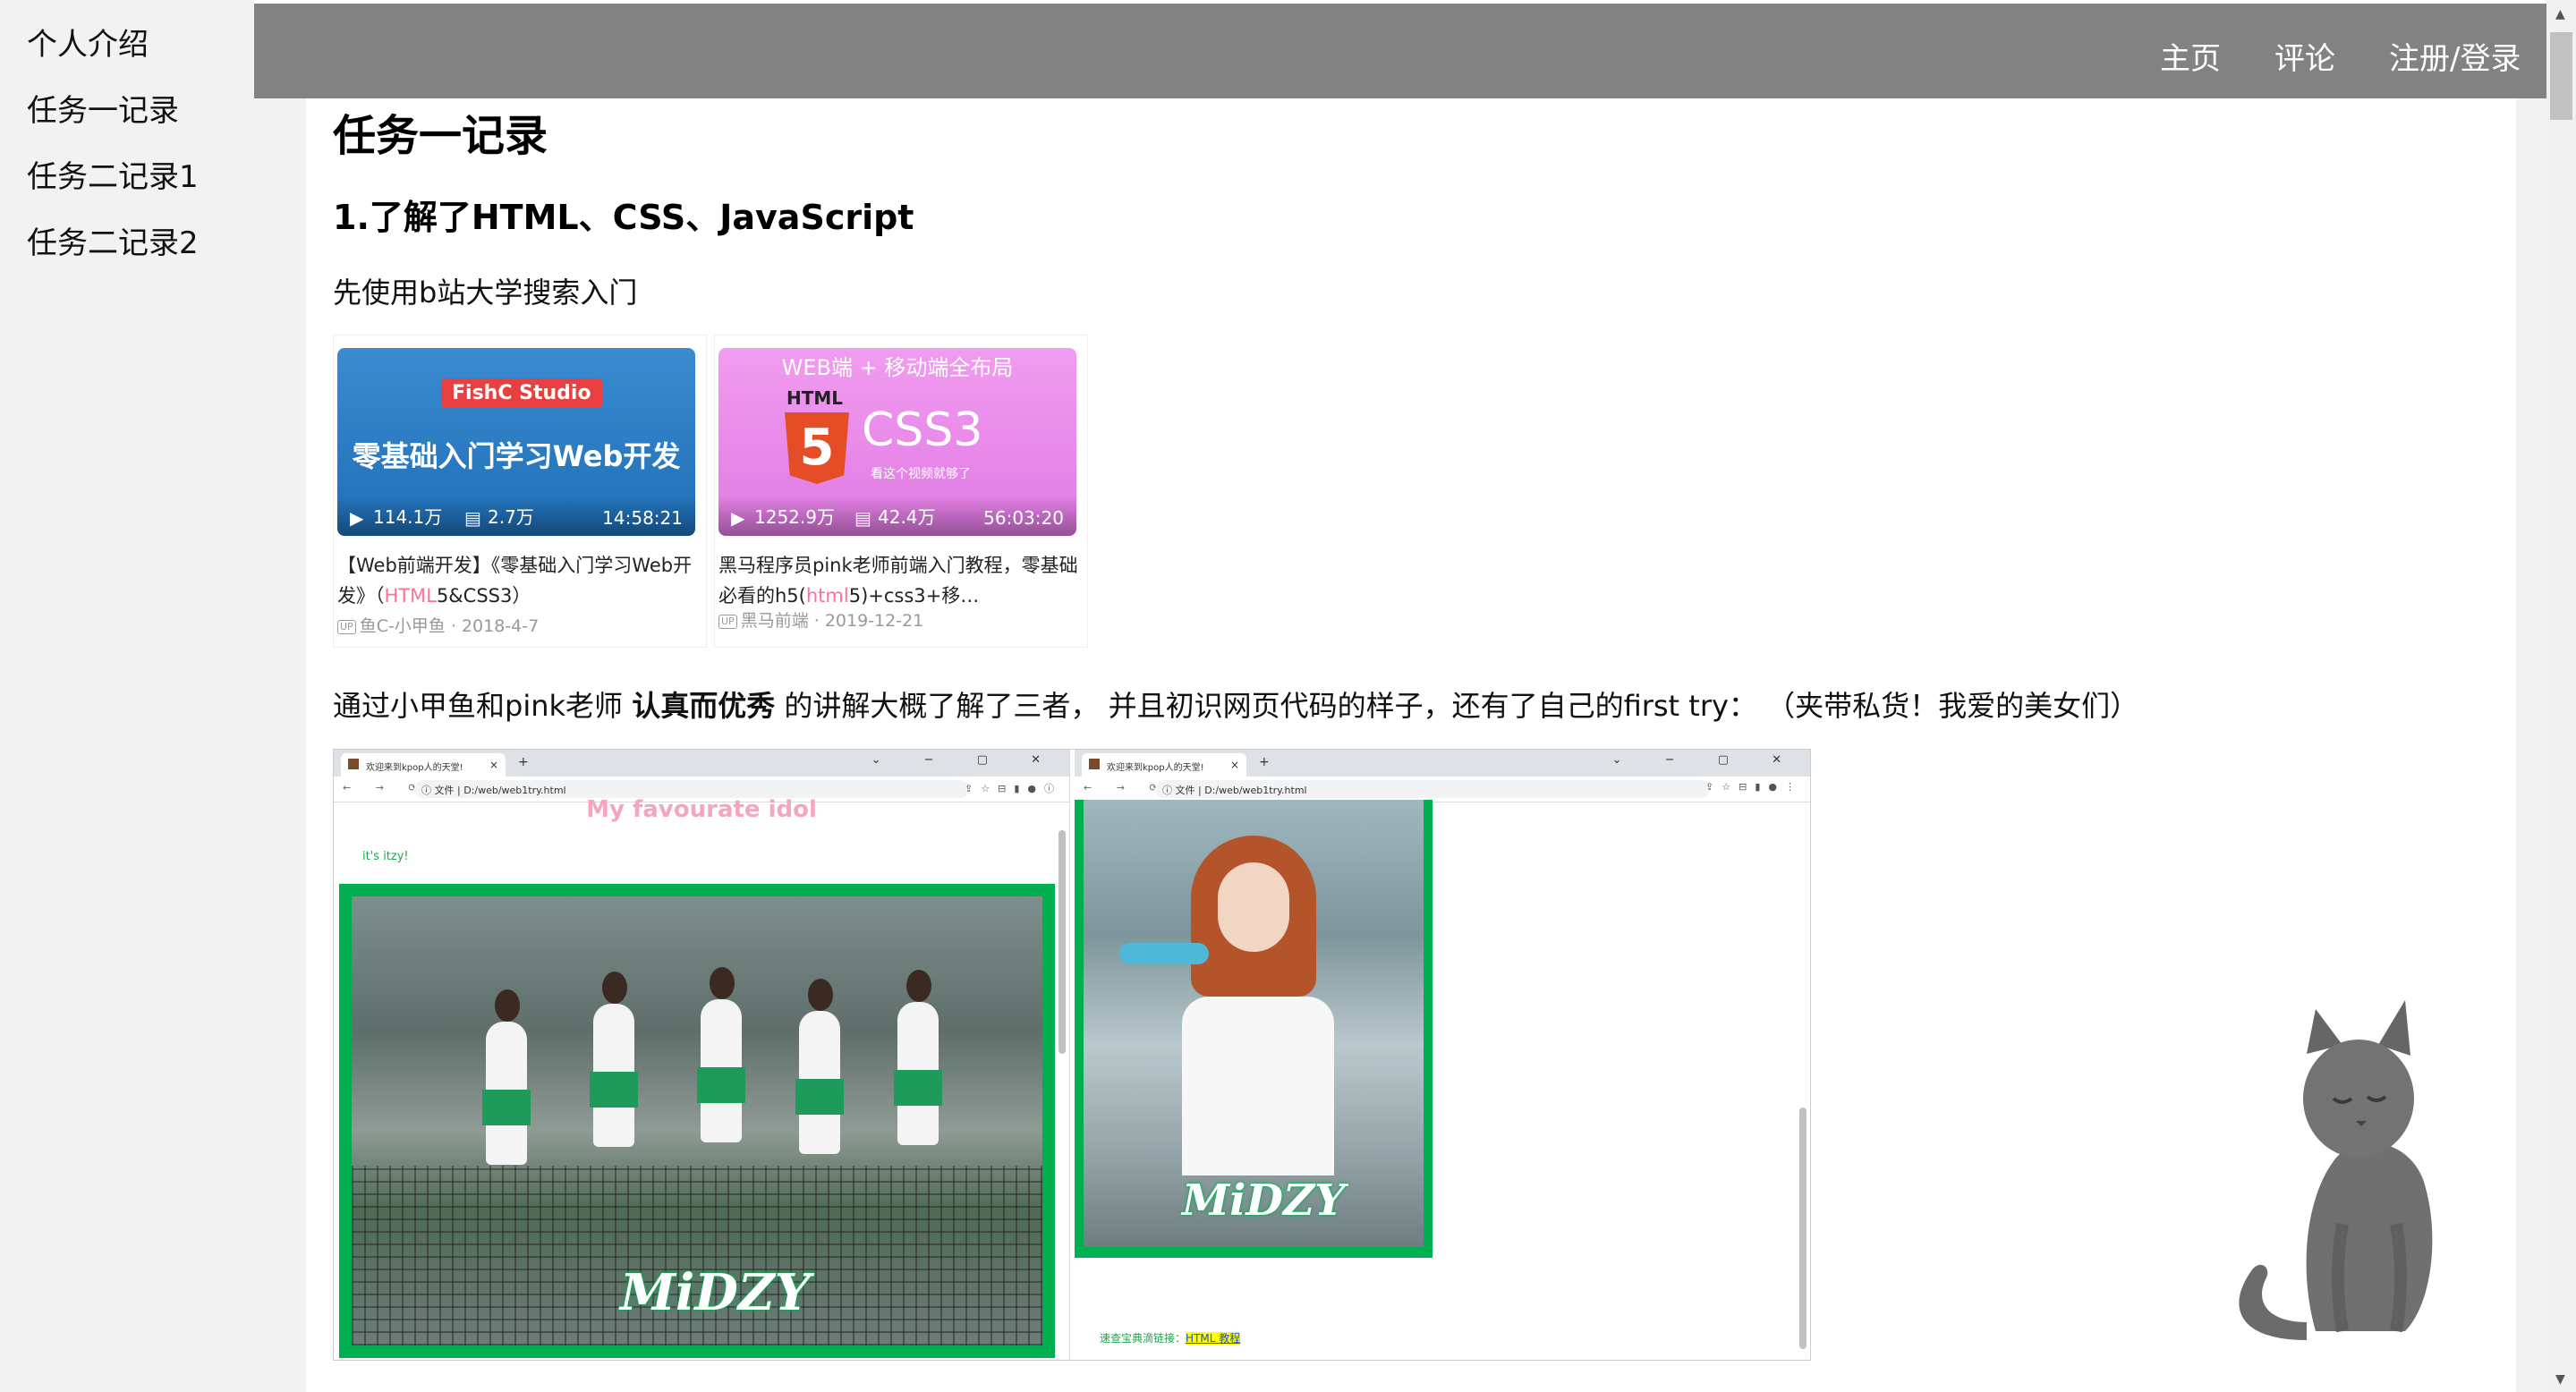 This screenshot has height=1392, width=2576. Describe the element at coordinates (642, 518) in the screenshot. I see `duration: 14:58:21` at that location.